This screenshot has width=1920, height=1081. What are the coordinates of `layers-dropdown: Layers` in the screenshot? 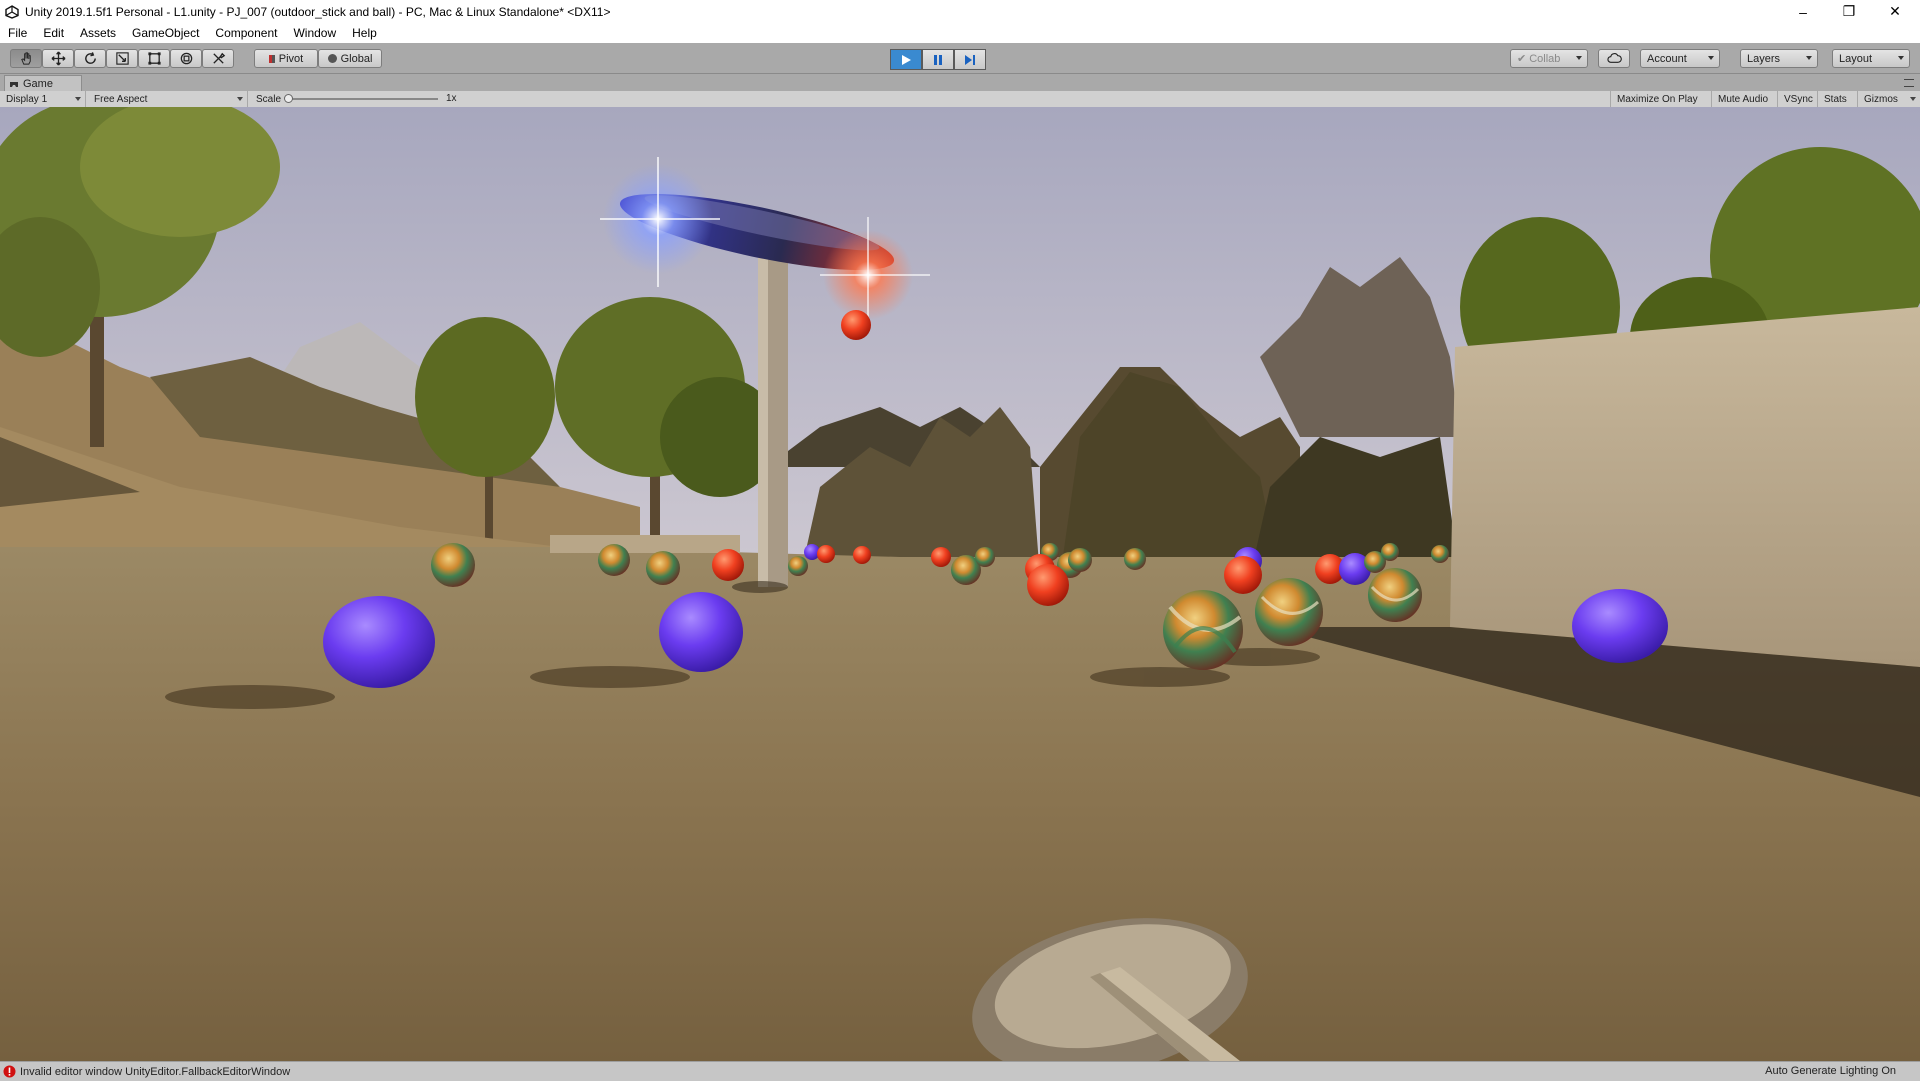 It's located at (1779, 58).